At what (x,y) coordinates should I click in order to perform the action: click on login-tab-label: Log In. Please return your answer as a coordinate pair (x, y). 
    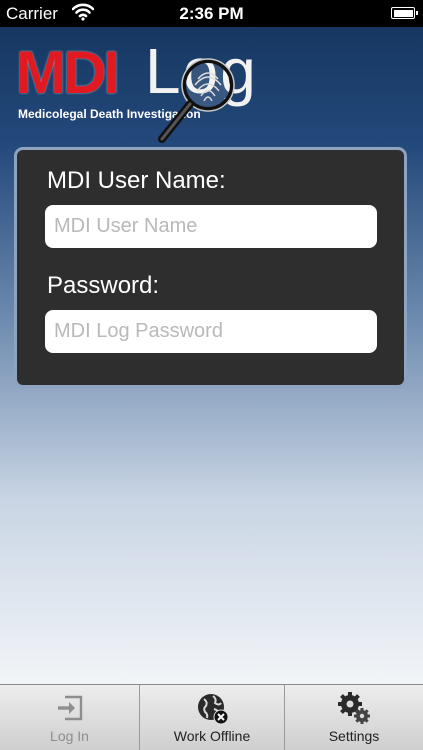
    Looking at the image, I should click on (69, 736).